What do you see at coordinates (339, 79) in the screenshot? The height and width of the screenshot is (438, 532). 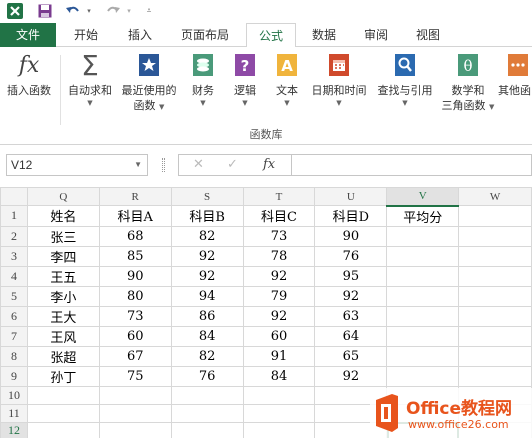 I see `date-time-button: 日期和时间 ▼` at bounding box center [339, 79].